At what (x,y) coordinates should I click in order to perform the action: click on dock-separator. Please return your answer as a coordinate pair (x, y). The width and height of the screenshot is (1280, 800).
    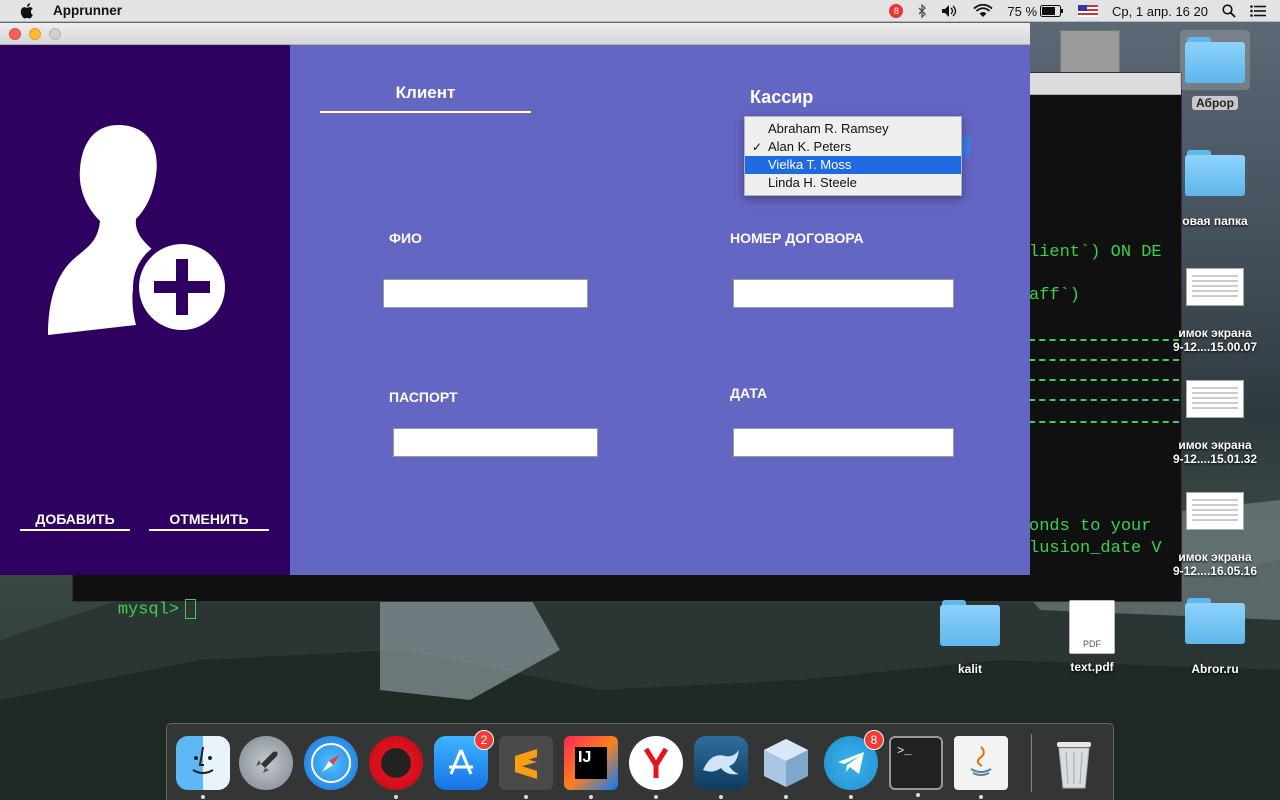
    Looking at the image, I should click on (1031, 763).